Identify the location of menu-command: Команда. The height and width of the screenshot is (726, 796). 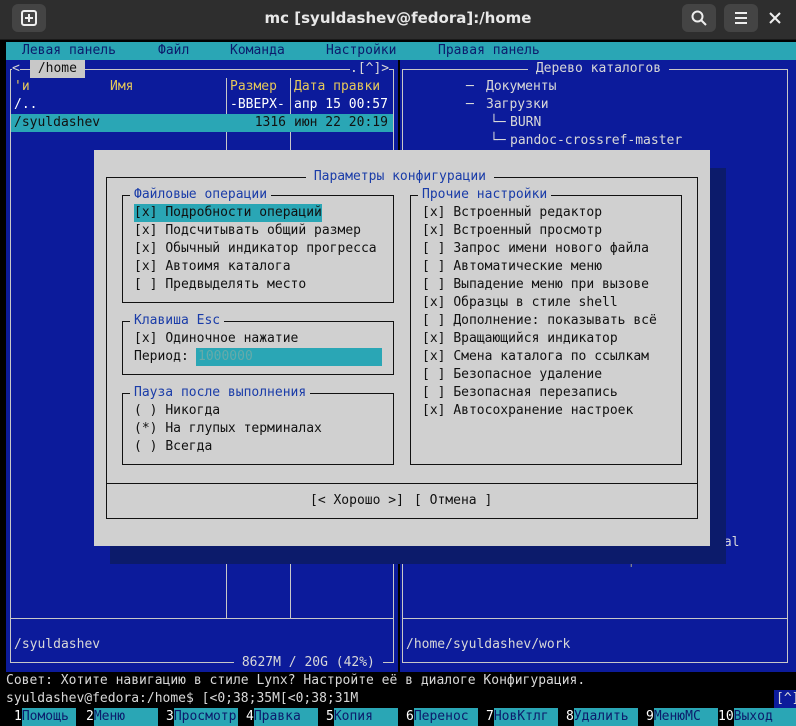
(257, 51).